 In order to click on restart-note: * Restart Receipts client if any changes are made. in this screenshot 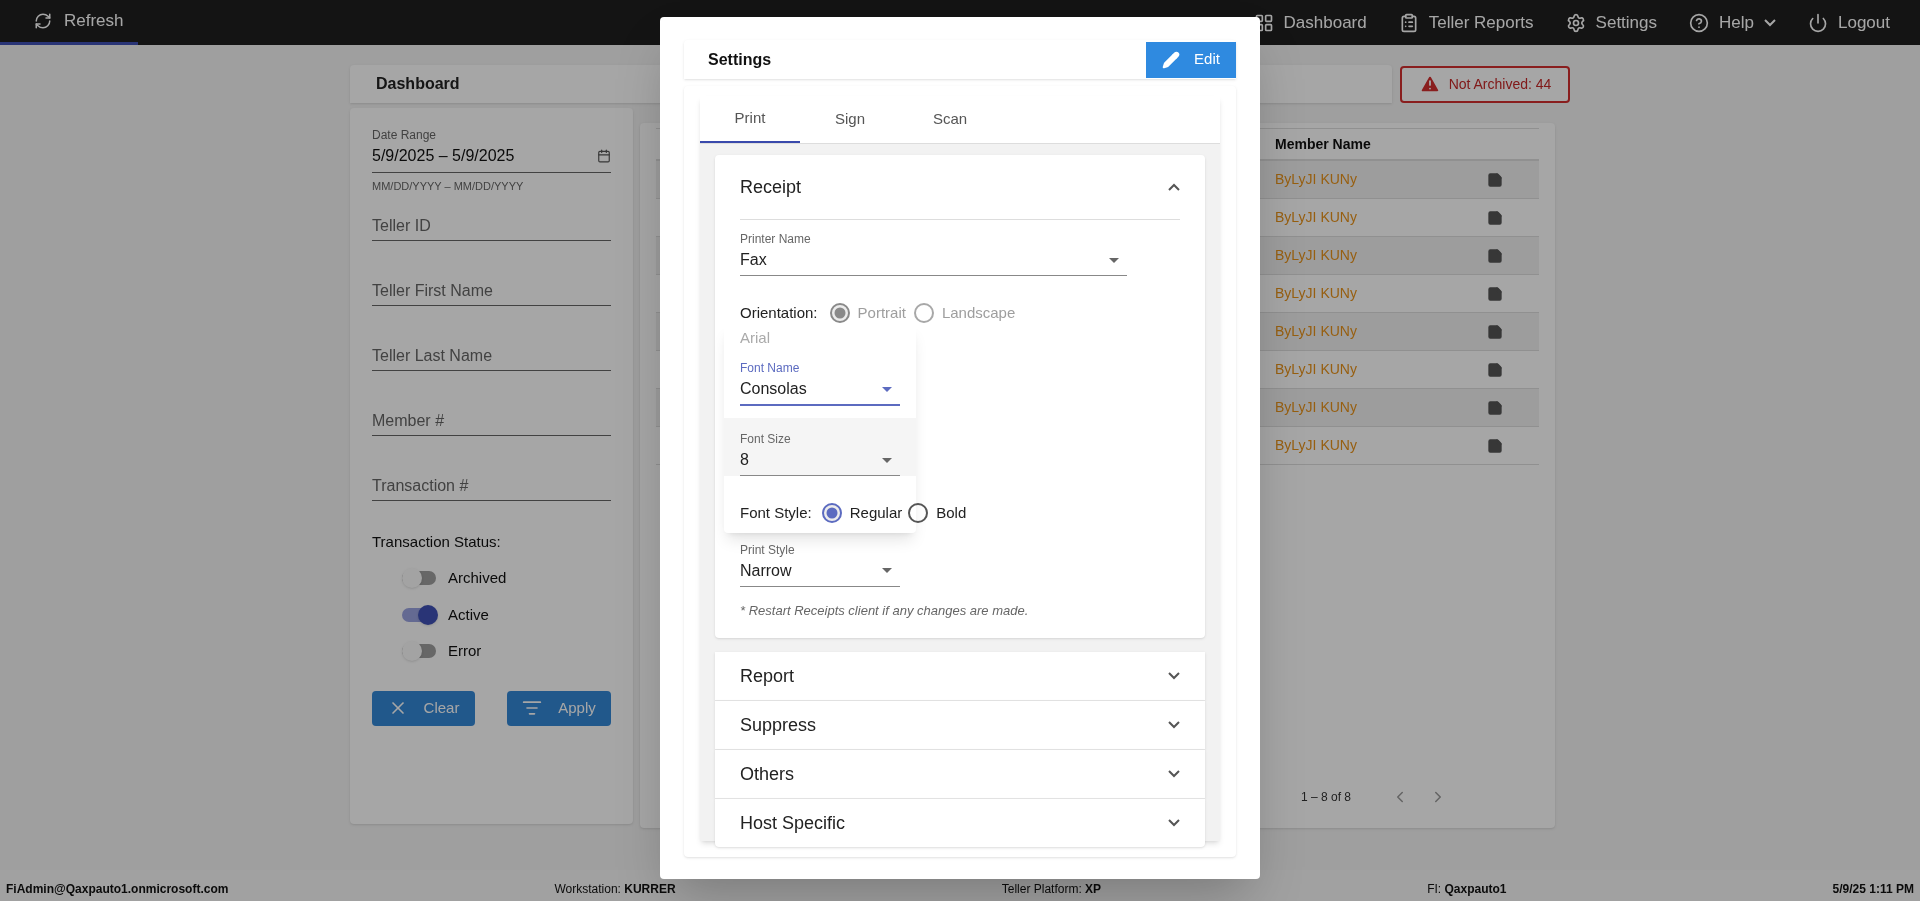, I will do `click(885, 610)`.